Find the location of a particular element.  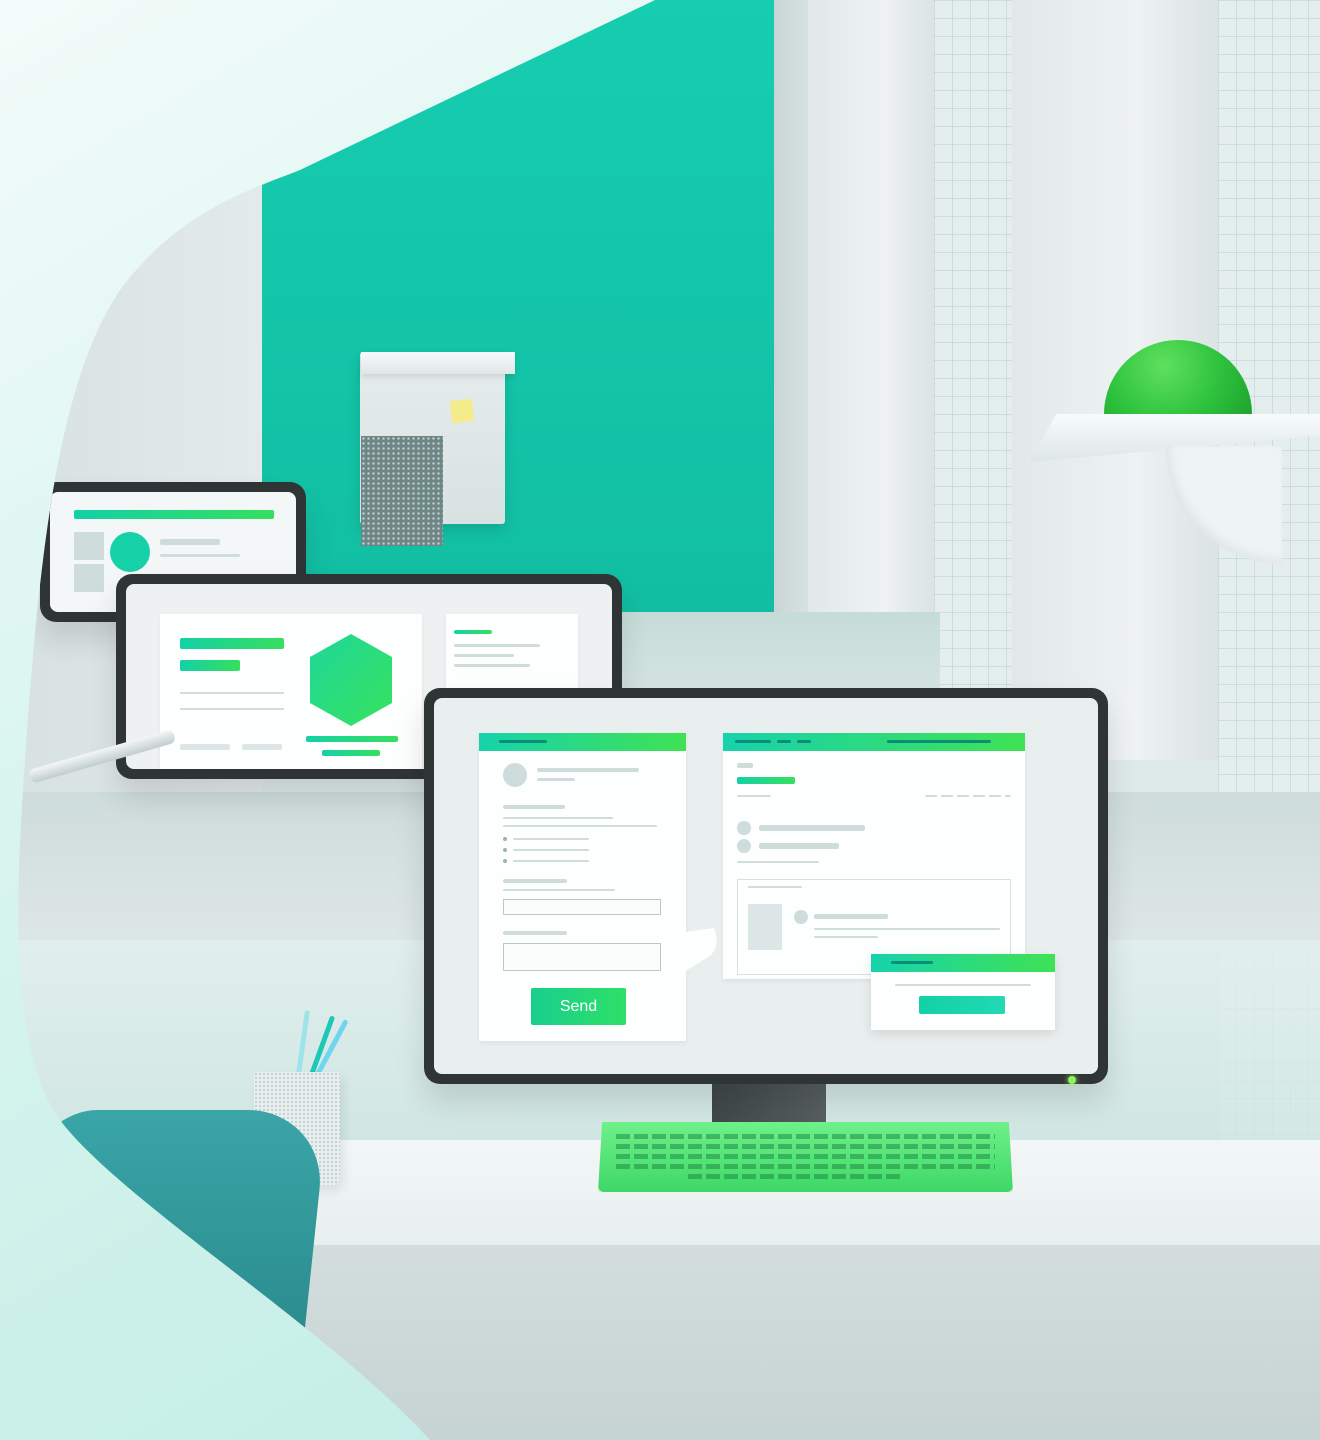

avatar is located at coordinates (130, 552).